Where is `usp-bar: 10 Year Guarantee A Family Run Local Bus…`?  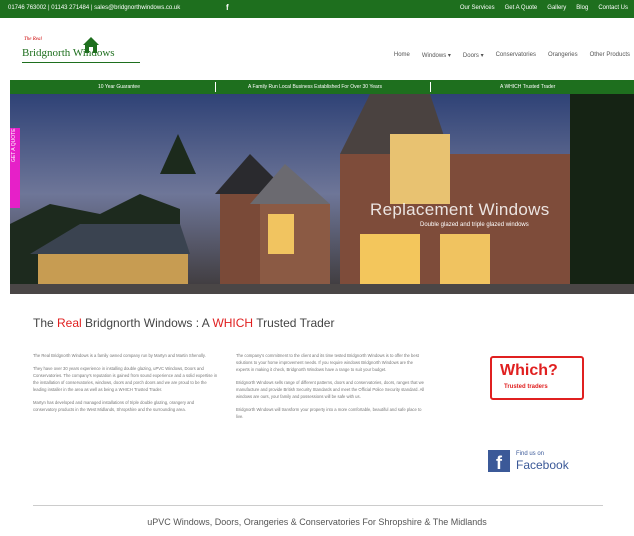
usp-bar: 10 Year Guarantee A Family Run Local Bus… is located at coordinates (322, 87).